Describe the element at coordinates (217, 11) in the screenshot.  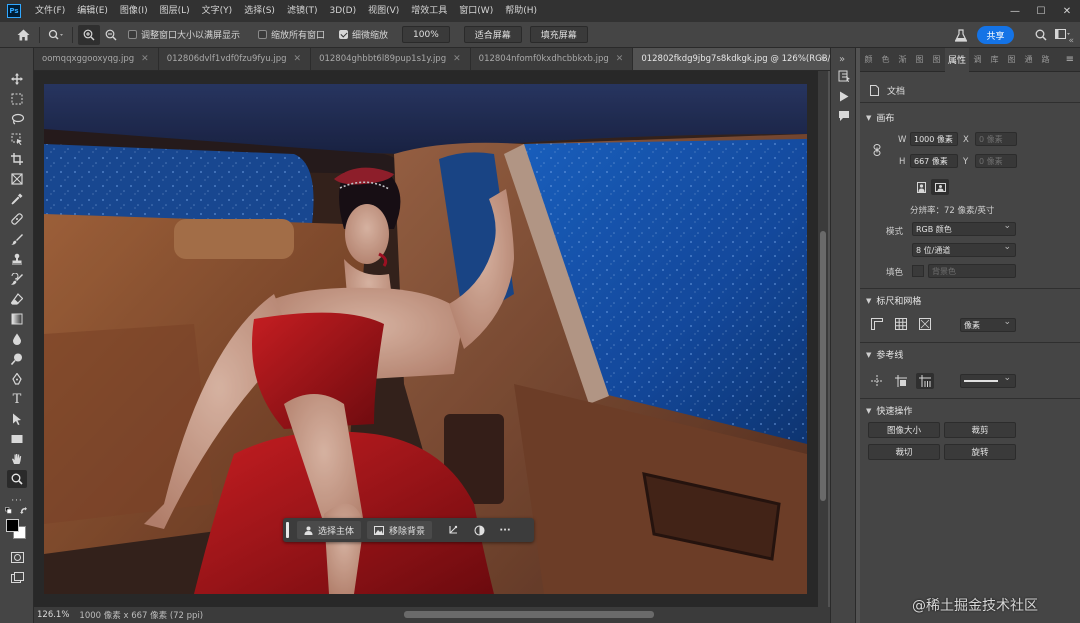
I see `menu-type: 文字(Y)` at that location.